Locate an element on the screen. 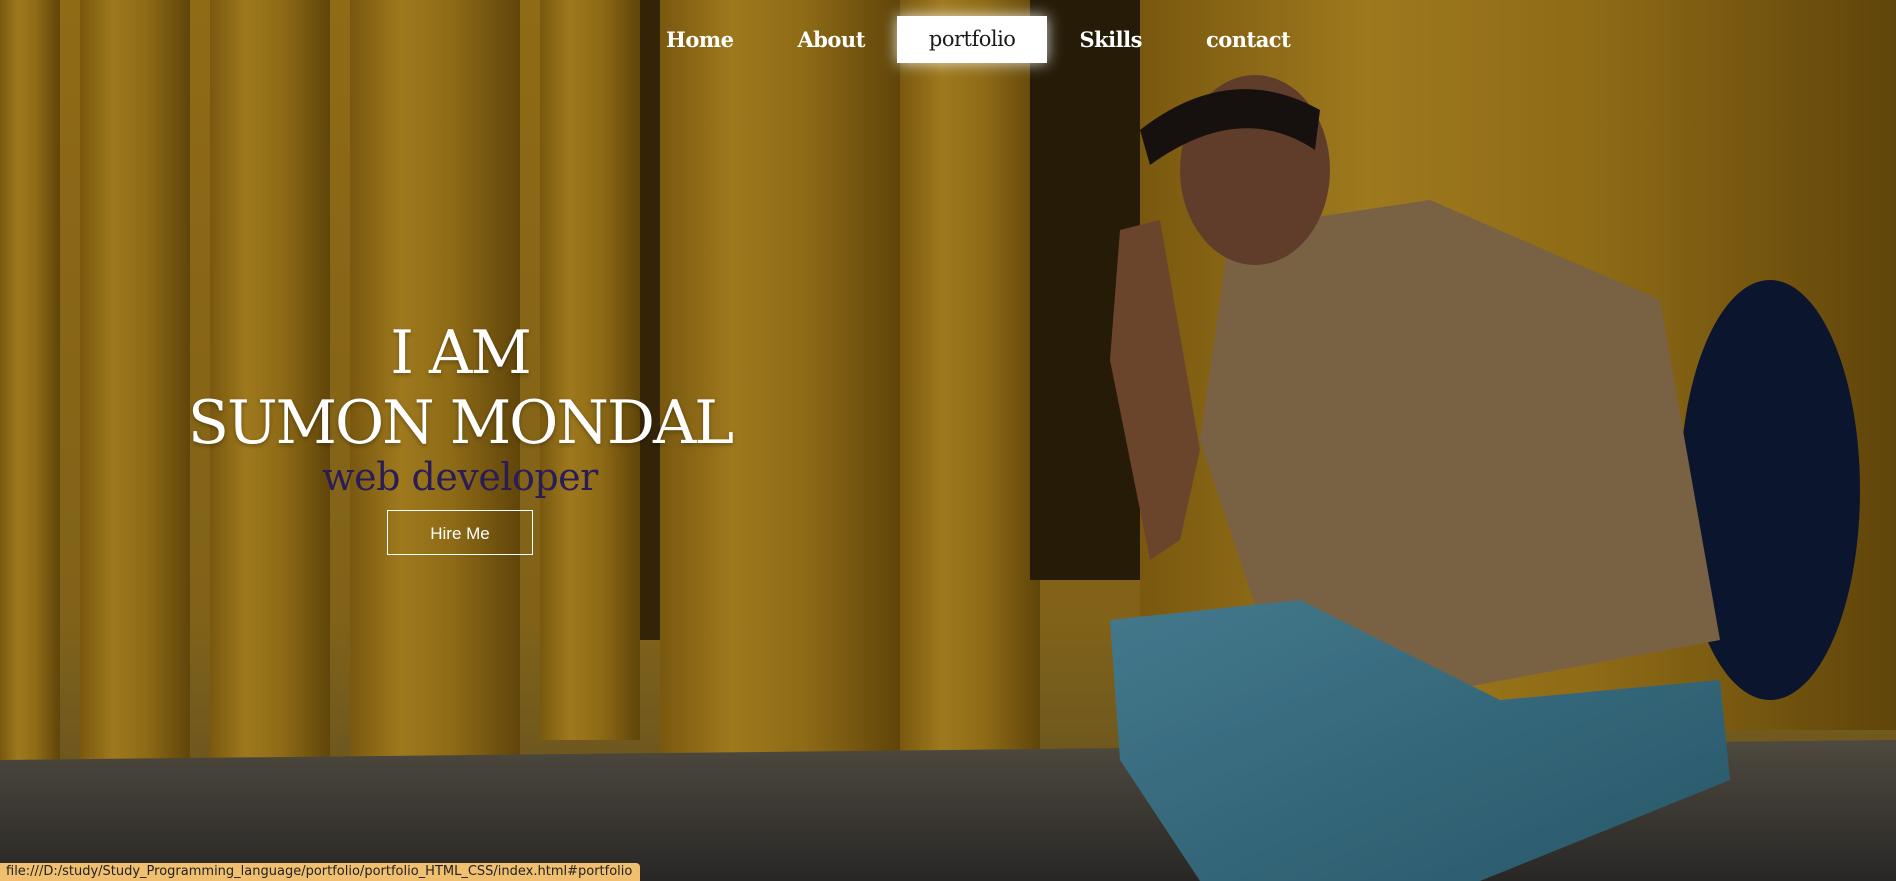  nav-item-about: About is located at coordinates (830, 39).